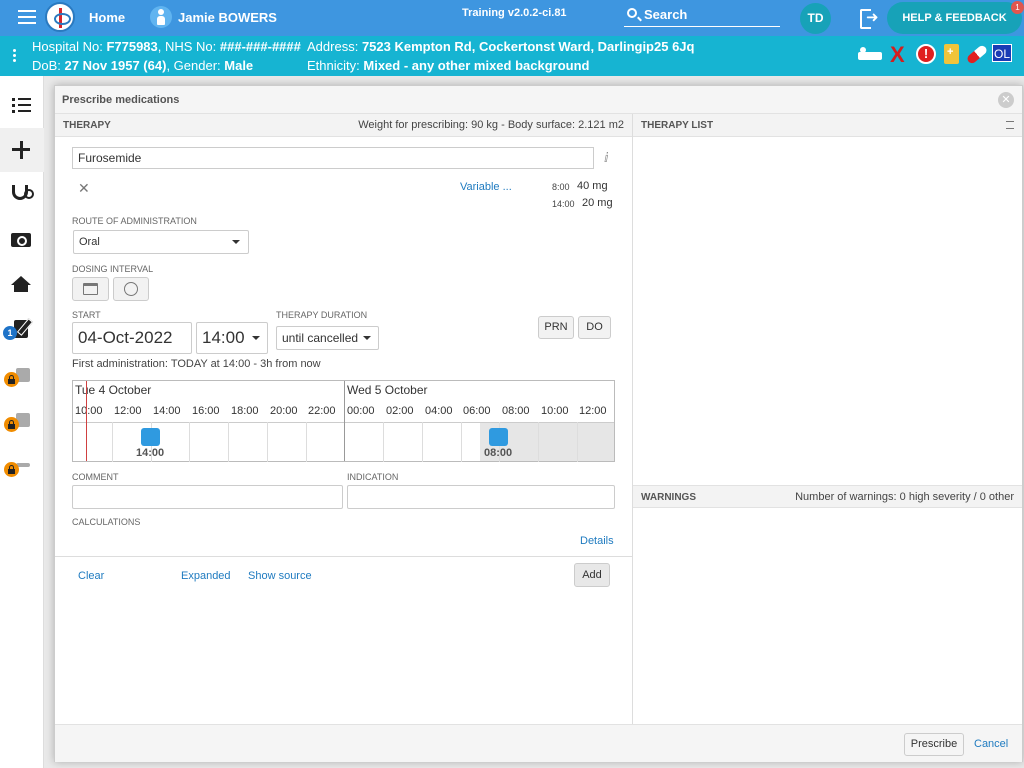 This screenshot has height=768, width=1024. Describe the element at coordinates (193, 65) in the screenshot. I see `gender-label: , Gender:` at that location.